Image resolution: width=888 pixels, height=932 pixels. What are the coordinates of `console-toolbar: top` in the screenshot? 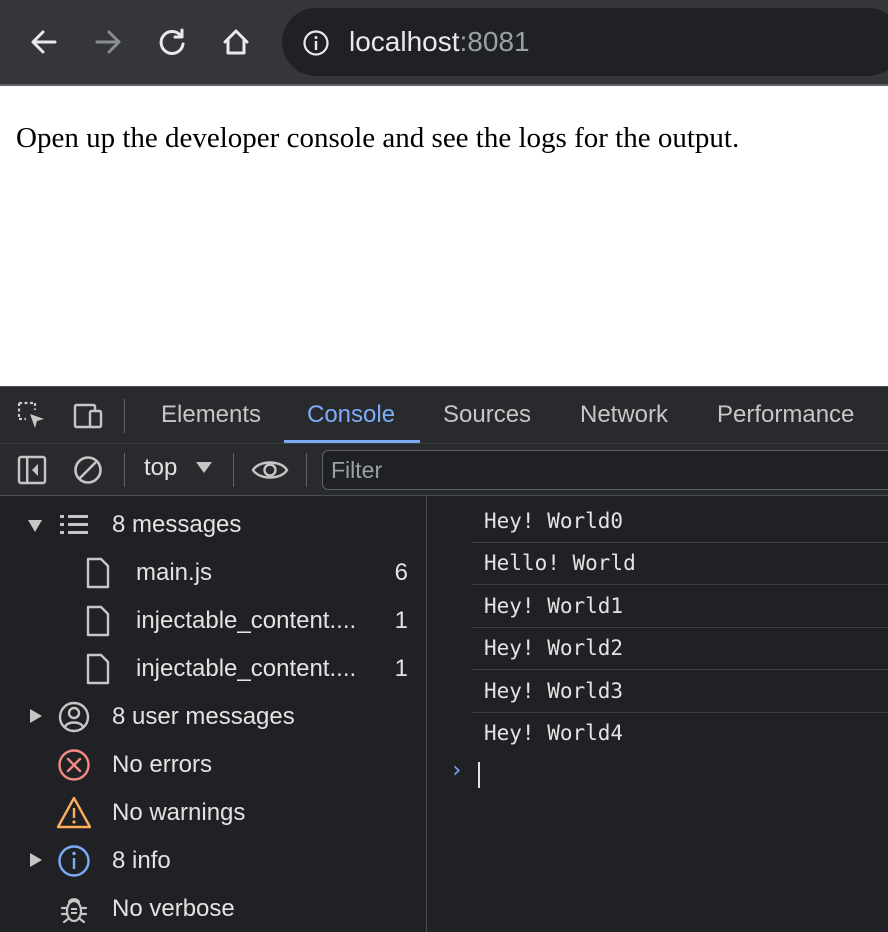 It's located at (444, 470).